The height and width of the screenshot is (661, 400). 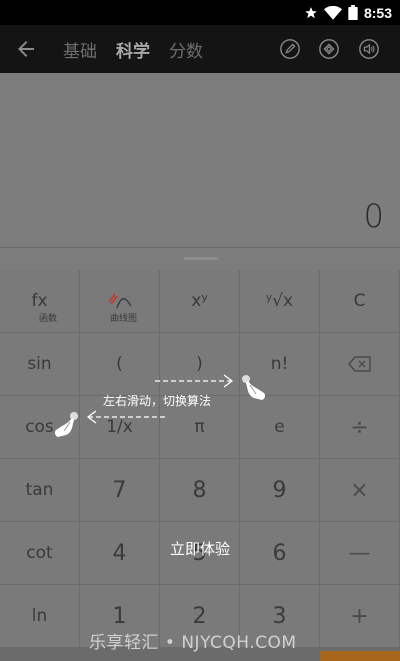 What do you see at coordinates (200, 548) in the screenshot?
I see `try-now-button: 立即体验` at bounding box center [200, 548].